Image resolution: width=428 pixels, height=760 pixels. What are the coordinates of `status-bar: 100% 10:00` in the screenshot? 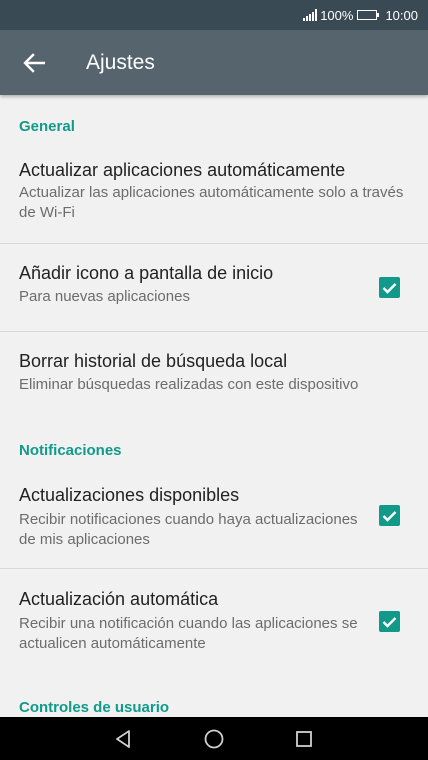 It's located at (214, 15).